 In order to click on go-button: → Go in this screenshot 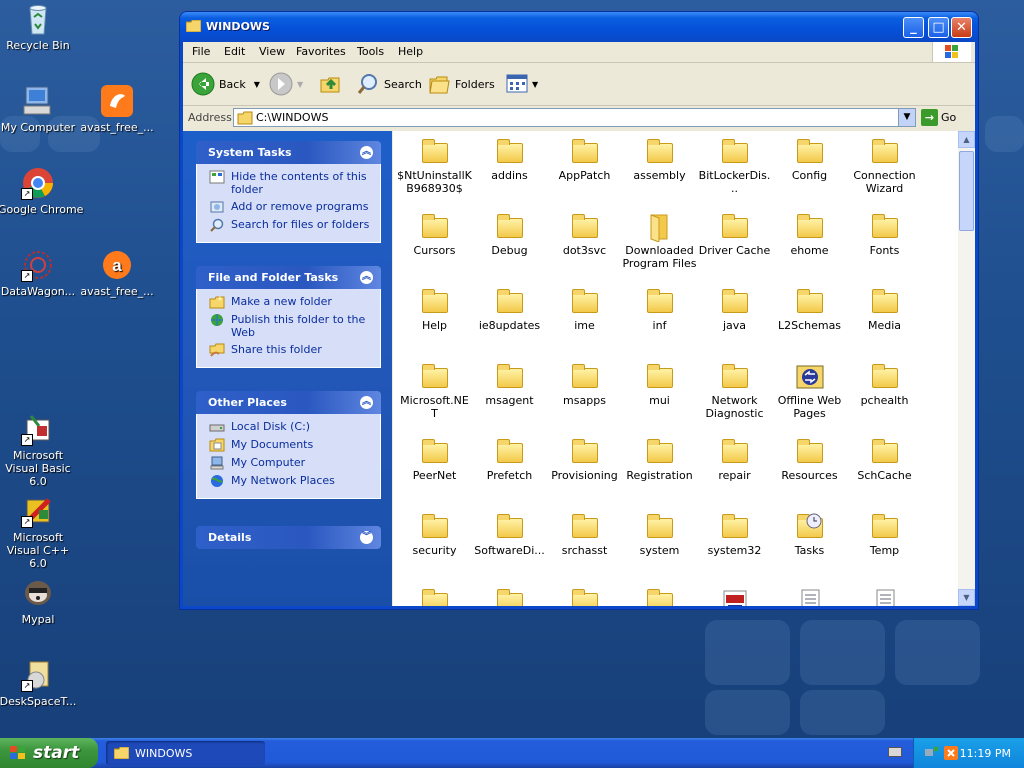, I will do `click(938, 117)`.